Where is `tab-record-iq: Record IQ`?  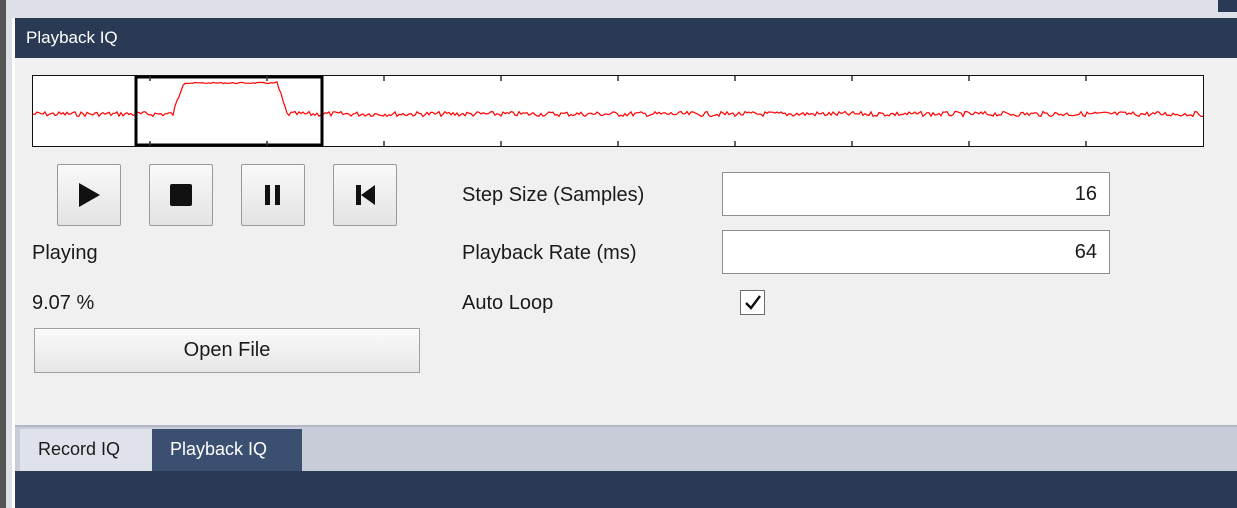
tab-record-iq: Record IQ is located at coordinates (86, 450).